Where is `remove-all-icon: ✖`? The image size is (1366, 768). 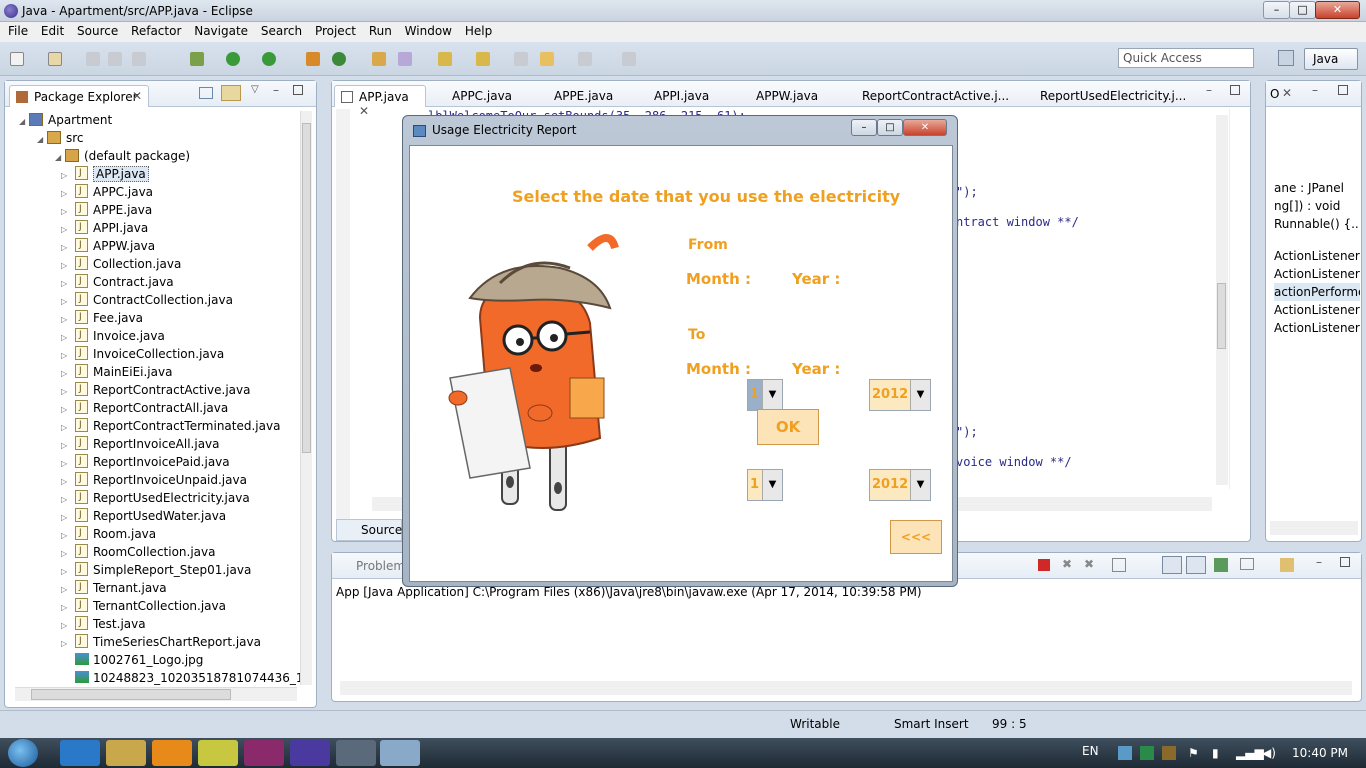
remove-all-icon: ✖ is located at coordinates (1089, 564).